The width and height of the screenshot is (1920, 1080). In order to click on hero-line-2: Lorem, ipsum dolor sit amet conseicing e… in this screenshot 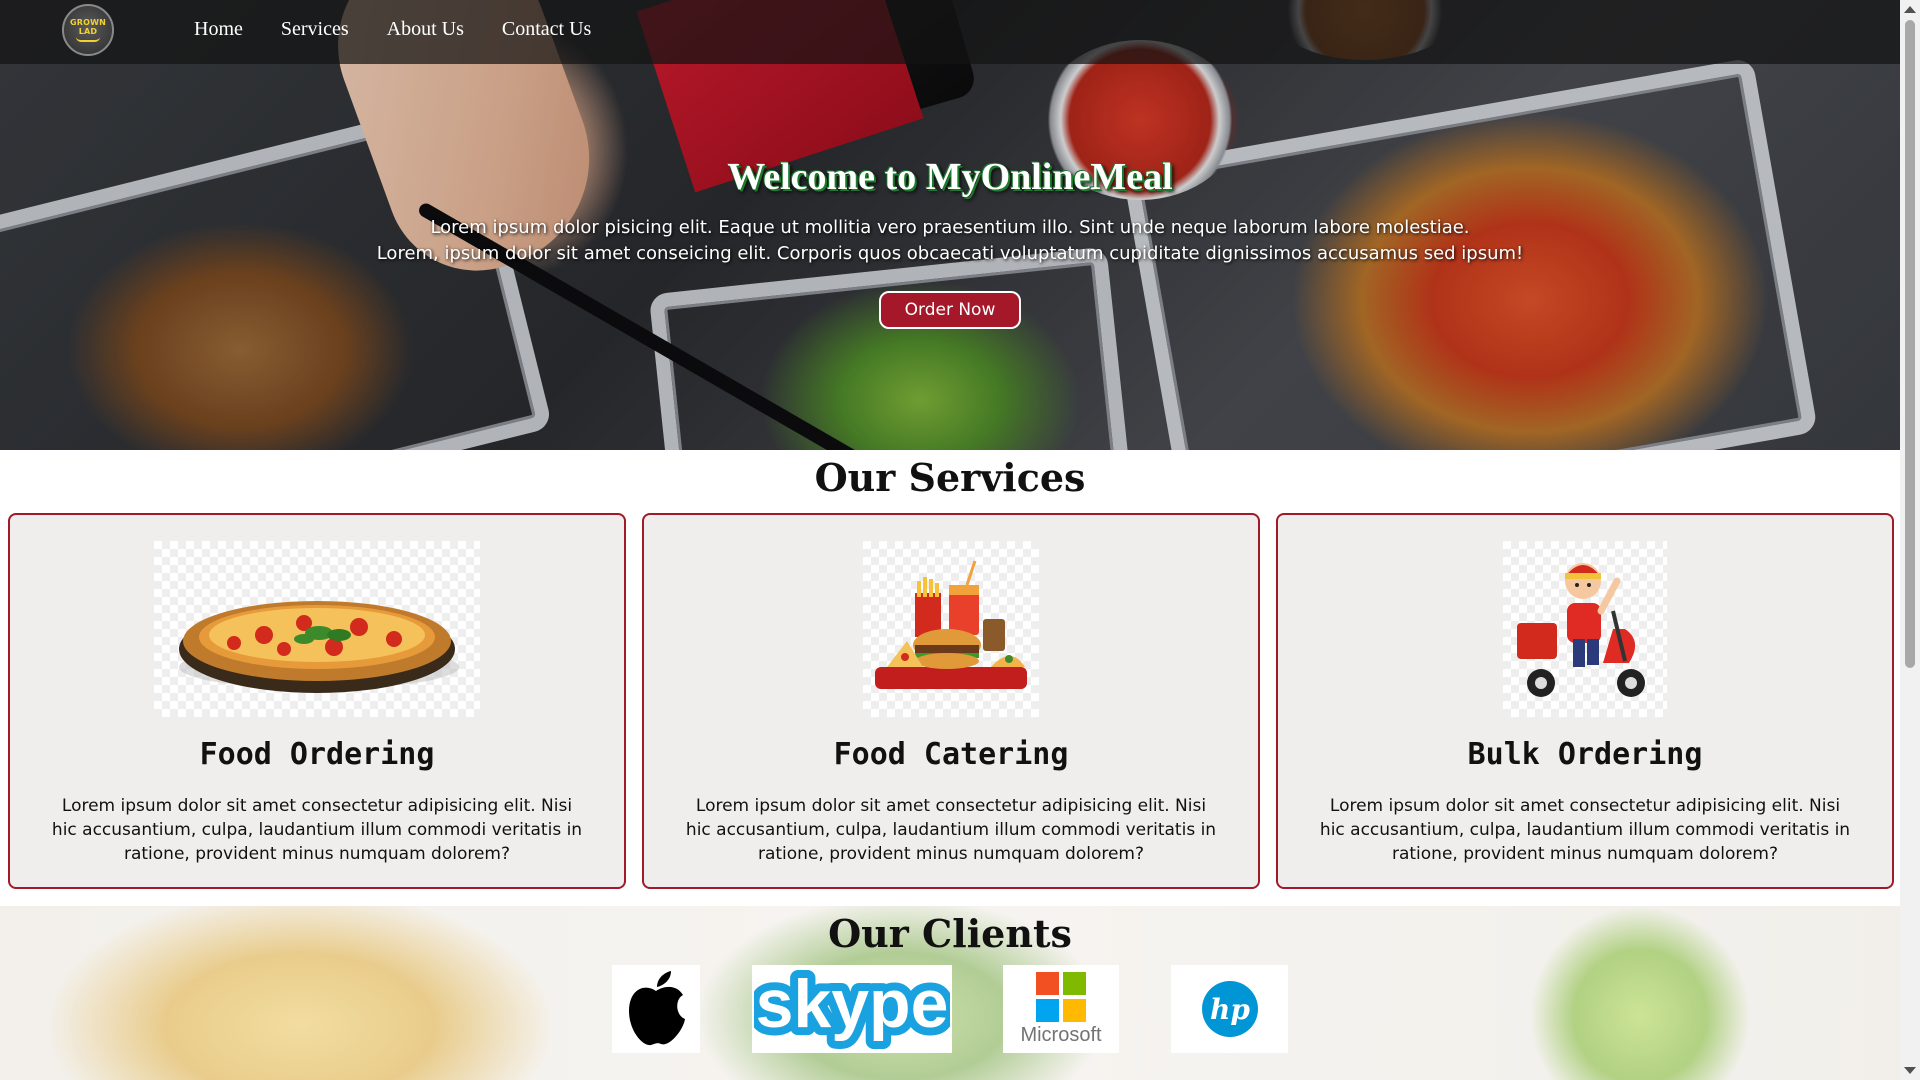, I will do `click(950, 253)`.